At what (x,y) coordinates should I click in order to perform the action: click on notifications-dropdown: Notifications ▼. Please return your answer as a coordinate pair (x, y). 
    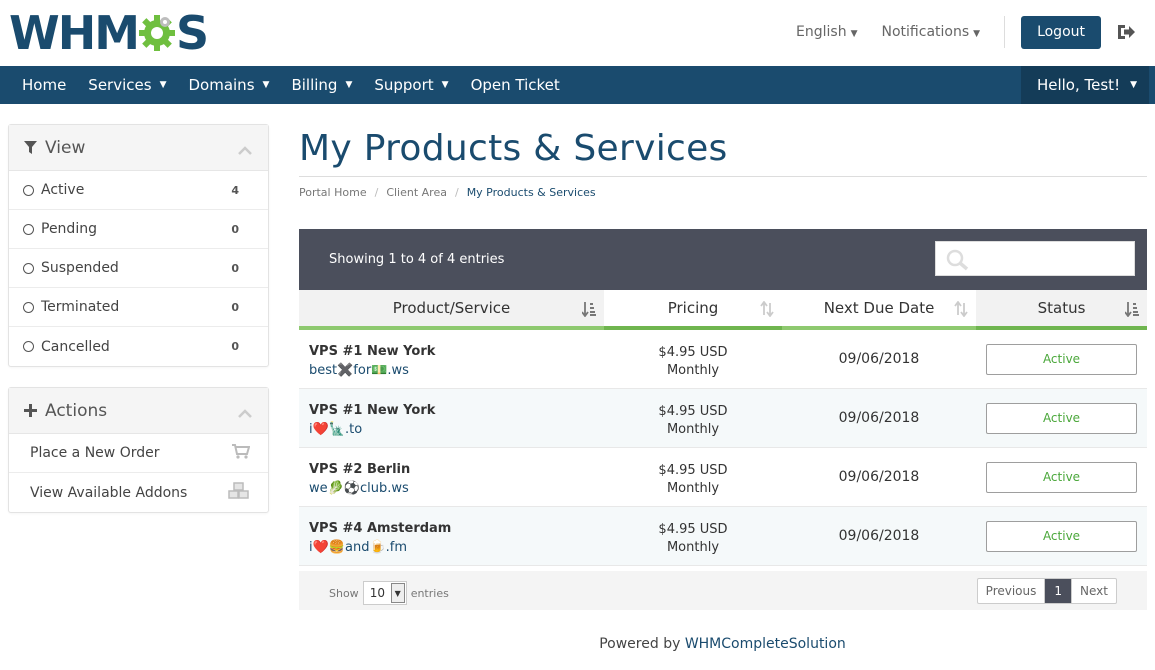
    Looking at the image, I should click on (931, 32).